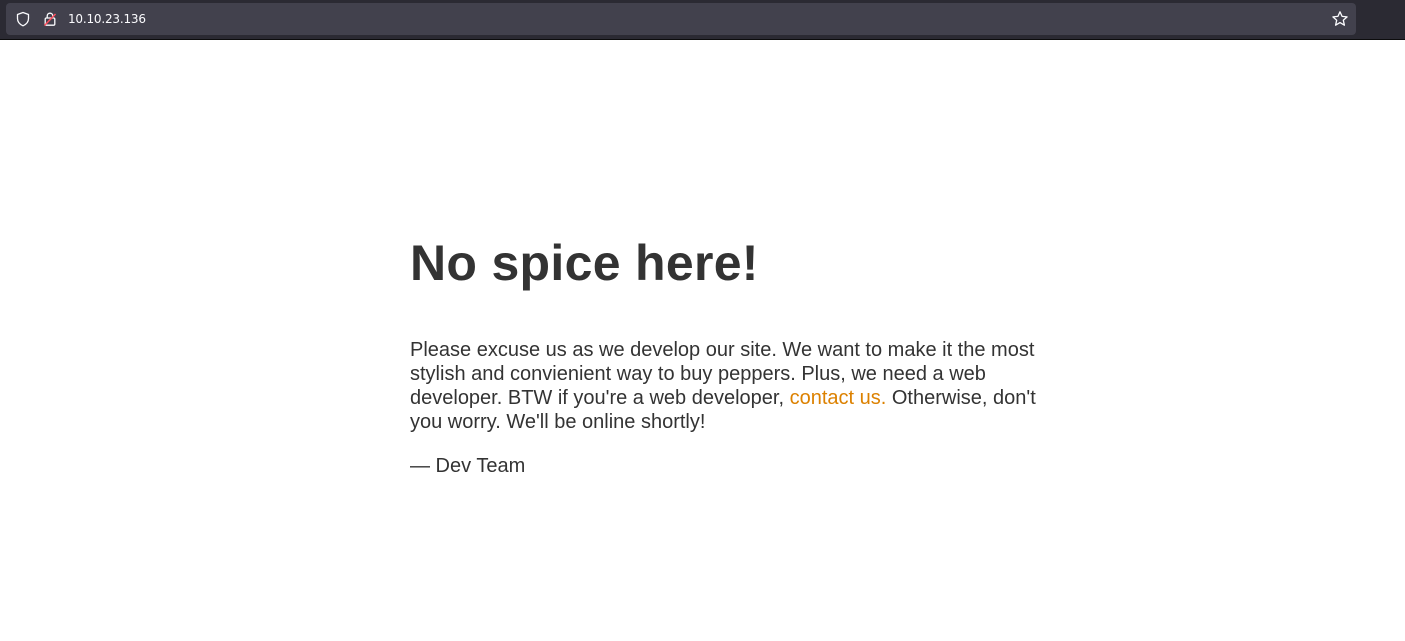  What do you see at coordinates (681, 19) in the screenshot?
I see `address-bar: 10.10.23.136` at bounding box center [681, 19].